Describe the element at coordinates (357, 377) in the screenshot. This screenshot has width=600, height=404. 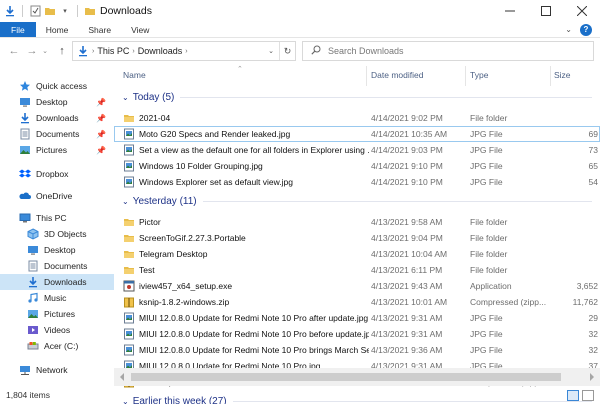
I see `horizontal-scrollbar` at that location.